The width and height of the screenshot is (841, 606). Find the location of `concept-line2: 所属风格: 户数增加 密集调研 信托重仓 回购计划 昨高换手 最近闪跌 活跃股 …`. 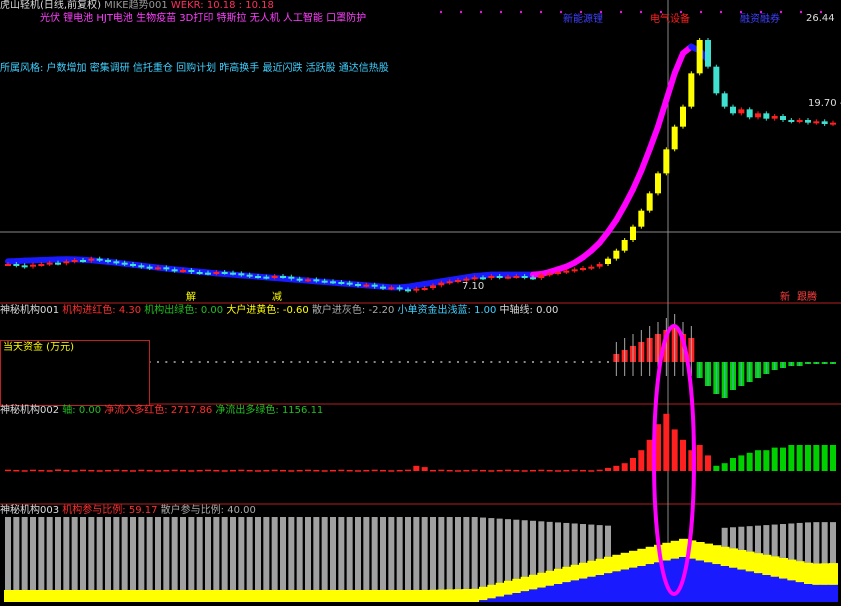

concept-line2: 所属风格: 户数增加 密集调研 信托重仓 回购计划 昨高换手 最近闪跌 活跃股 … is located at coordinates (194, 69).